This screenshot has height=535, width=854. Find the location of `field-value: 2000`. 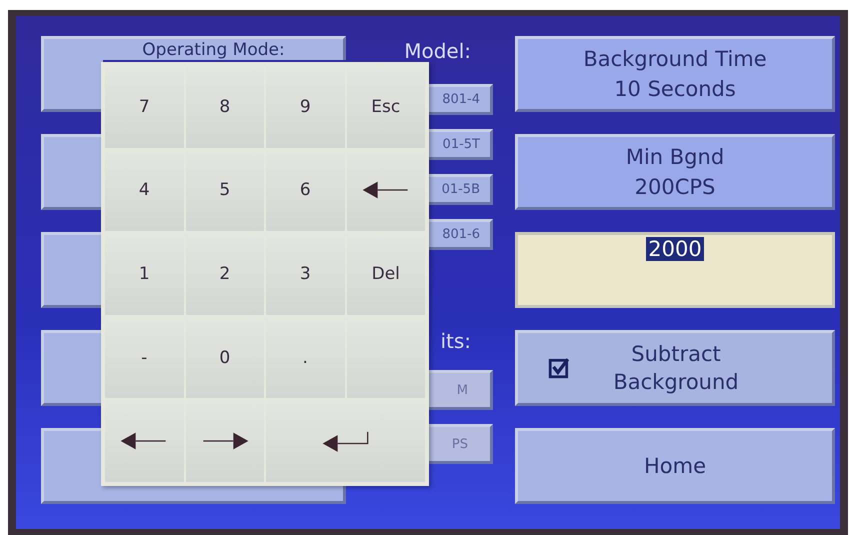

field-value: 2000 is located at coordinates (675, 249).